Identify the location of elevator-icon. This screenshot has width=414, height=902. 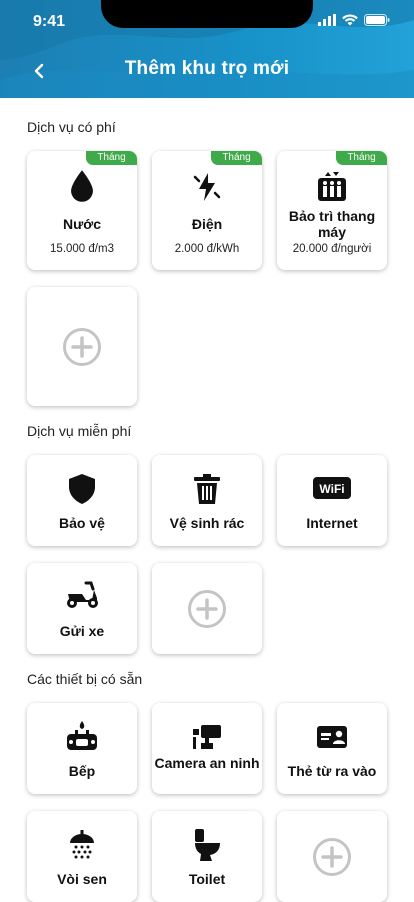
(332, 186).